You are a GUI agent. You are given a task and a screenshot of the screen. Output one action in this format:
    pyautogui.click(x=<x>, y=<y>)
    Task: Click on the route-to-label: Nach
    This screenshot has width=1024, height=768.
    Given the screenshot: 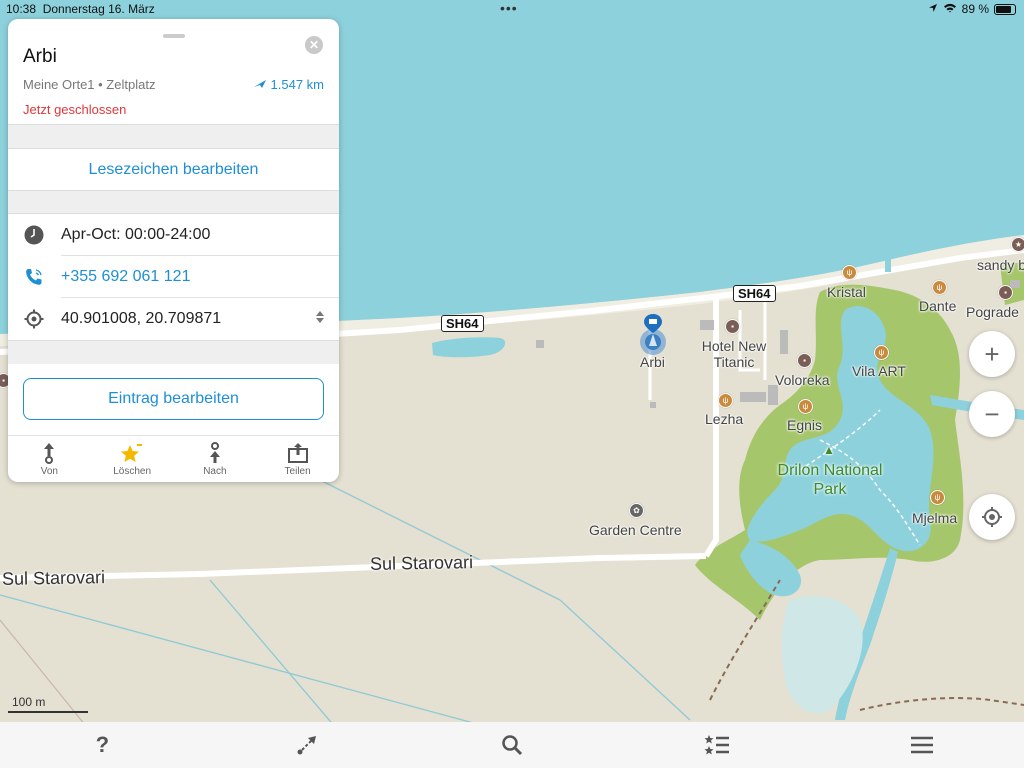 What is the action you would take?
    pyautogui.click(x=215, y=471)
    